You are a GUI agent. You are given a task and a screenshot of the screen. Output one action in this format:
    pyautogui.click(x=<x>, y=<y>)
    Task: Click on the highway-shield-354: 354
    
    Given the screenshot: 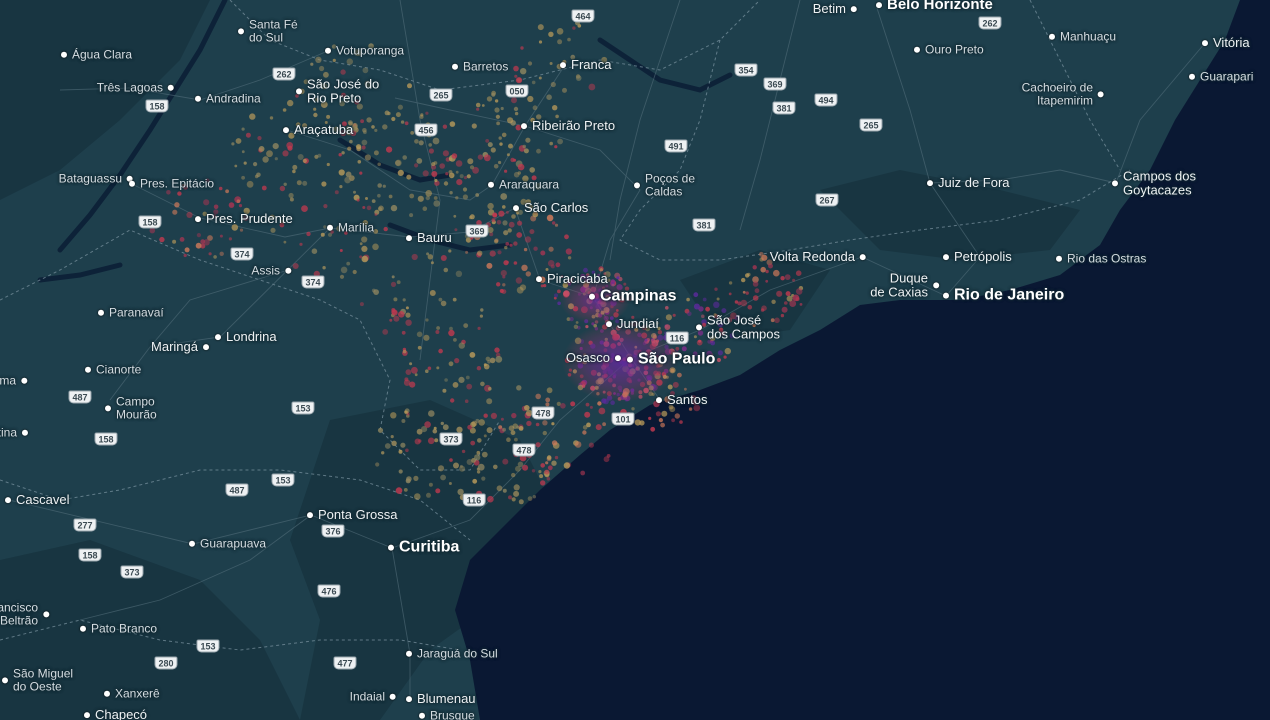 What is the action you would take?
    pyautogui.click(x=746, y=70)
    